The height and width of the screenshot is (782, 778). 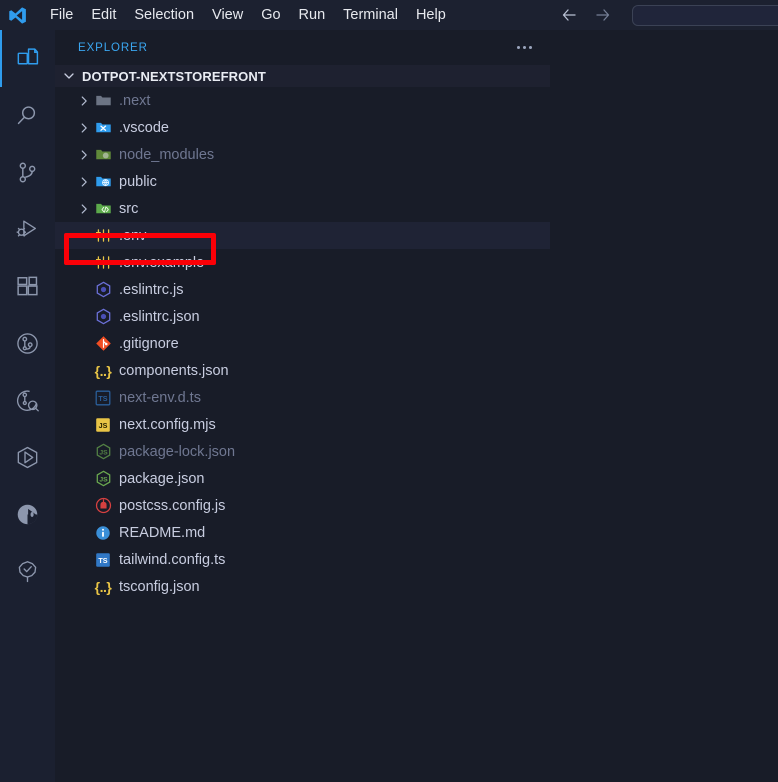 I want to click on typescript-icon: TS, so click(x=103, y=560).